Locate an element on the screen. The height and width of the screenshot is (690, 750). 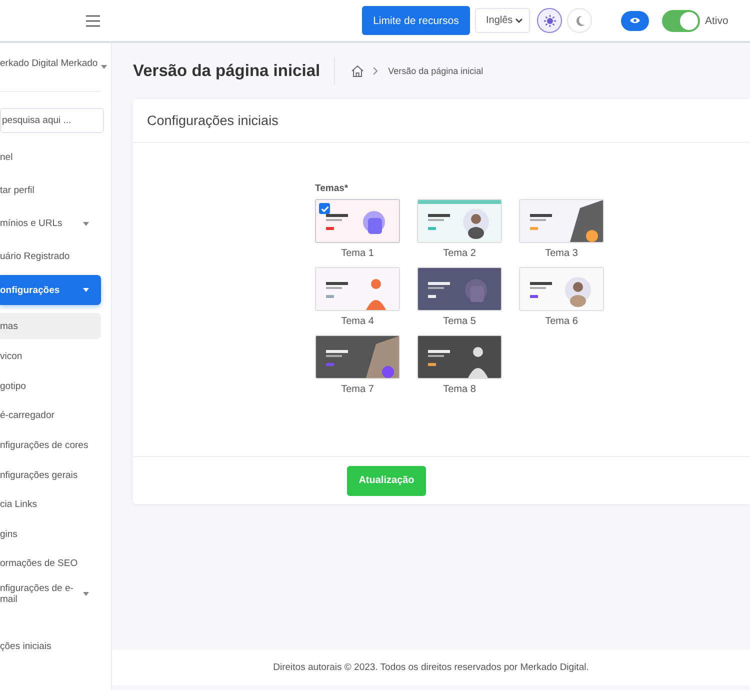
check-icon is located at coordinates (324, 209).